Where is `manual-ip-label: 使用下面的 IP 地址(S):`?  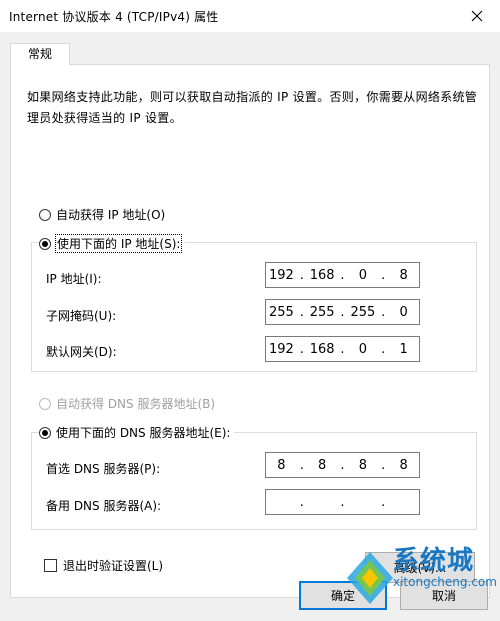 manual-ip-label: 使用下面的 IP 地址(S): is located at coordinates (118, 243).